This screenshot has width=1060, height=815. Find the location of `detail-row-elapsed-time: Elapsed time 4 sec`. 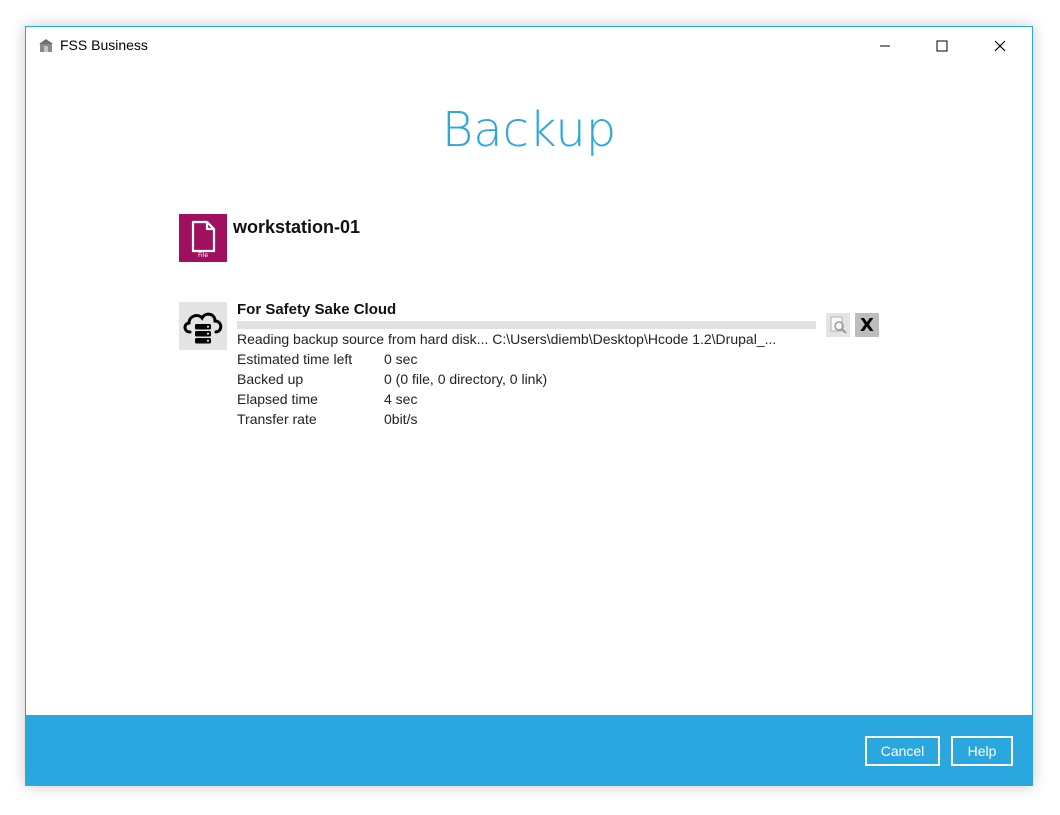

detail-row-elapsed-time: Elapsed time 4 sec is located at coordinates (392, 399).